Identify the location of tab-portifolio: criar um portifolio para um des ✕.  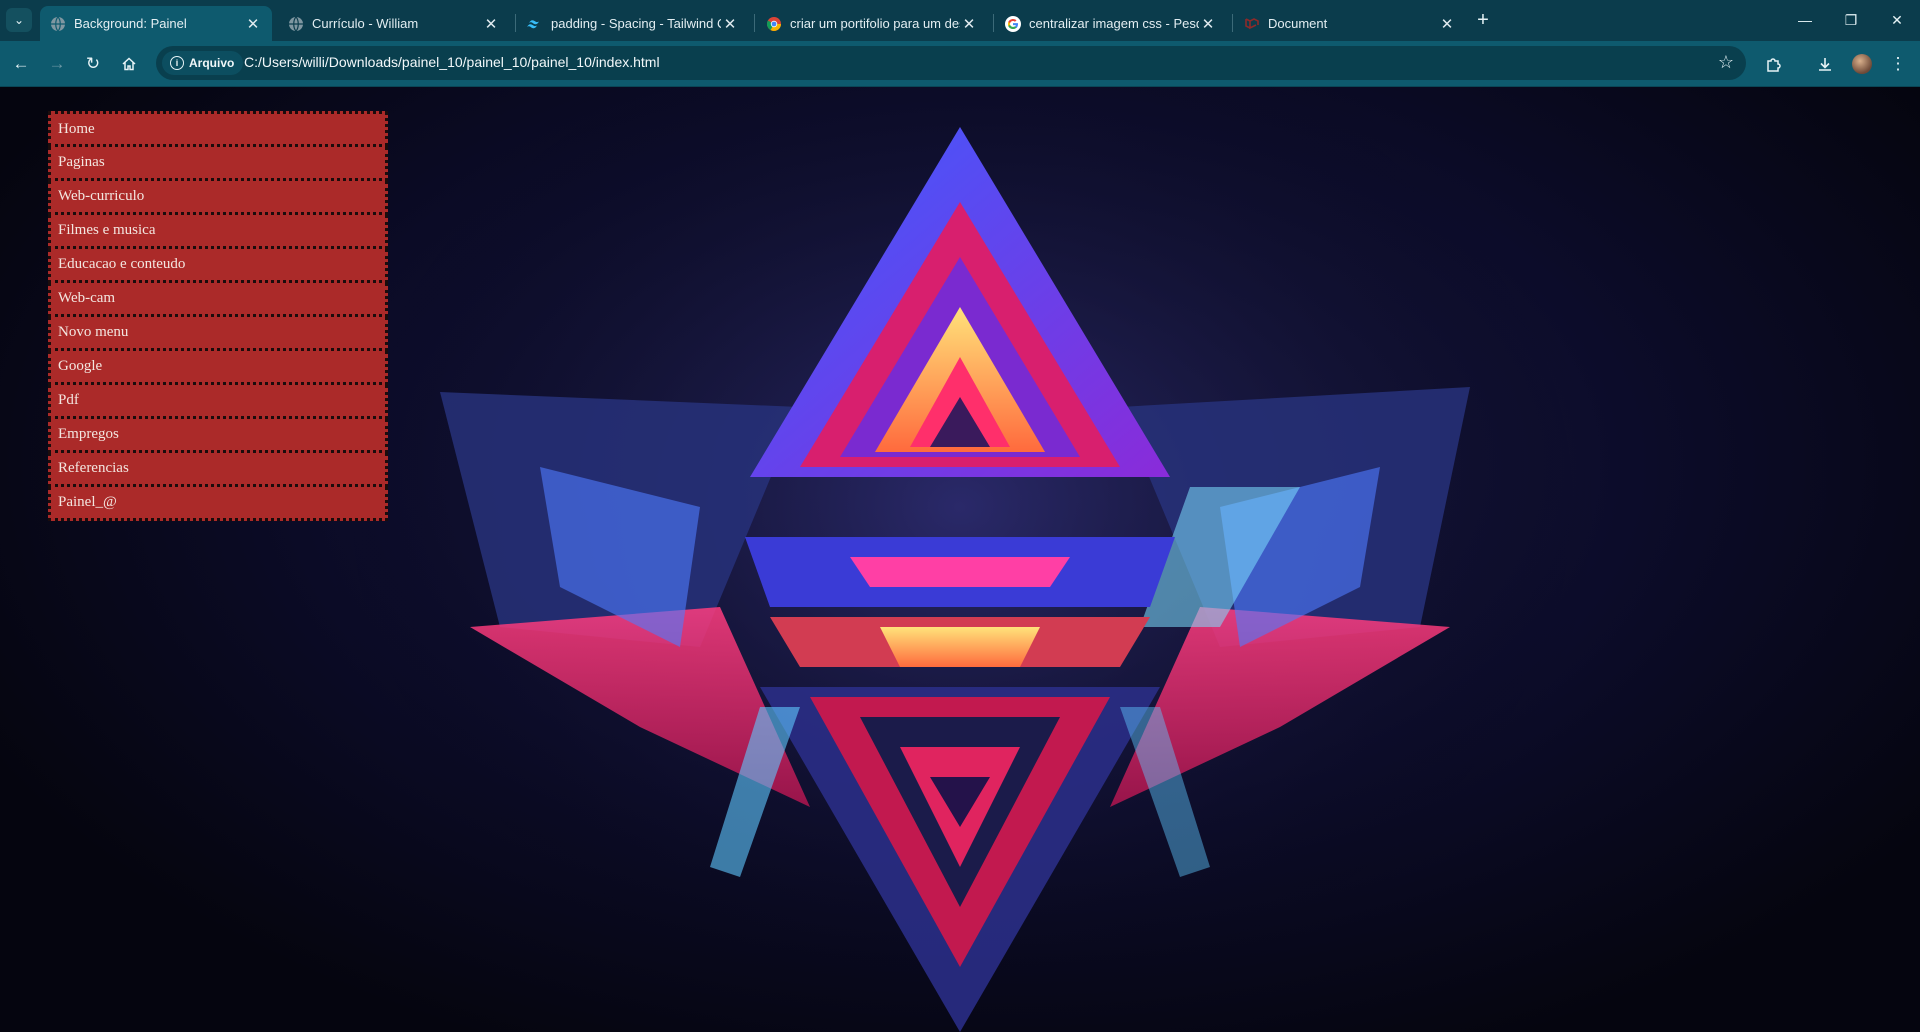
(872, 23).